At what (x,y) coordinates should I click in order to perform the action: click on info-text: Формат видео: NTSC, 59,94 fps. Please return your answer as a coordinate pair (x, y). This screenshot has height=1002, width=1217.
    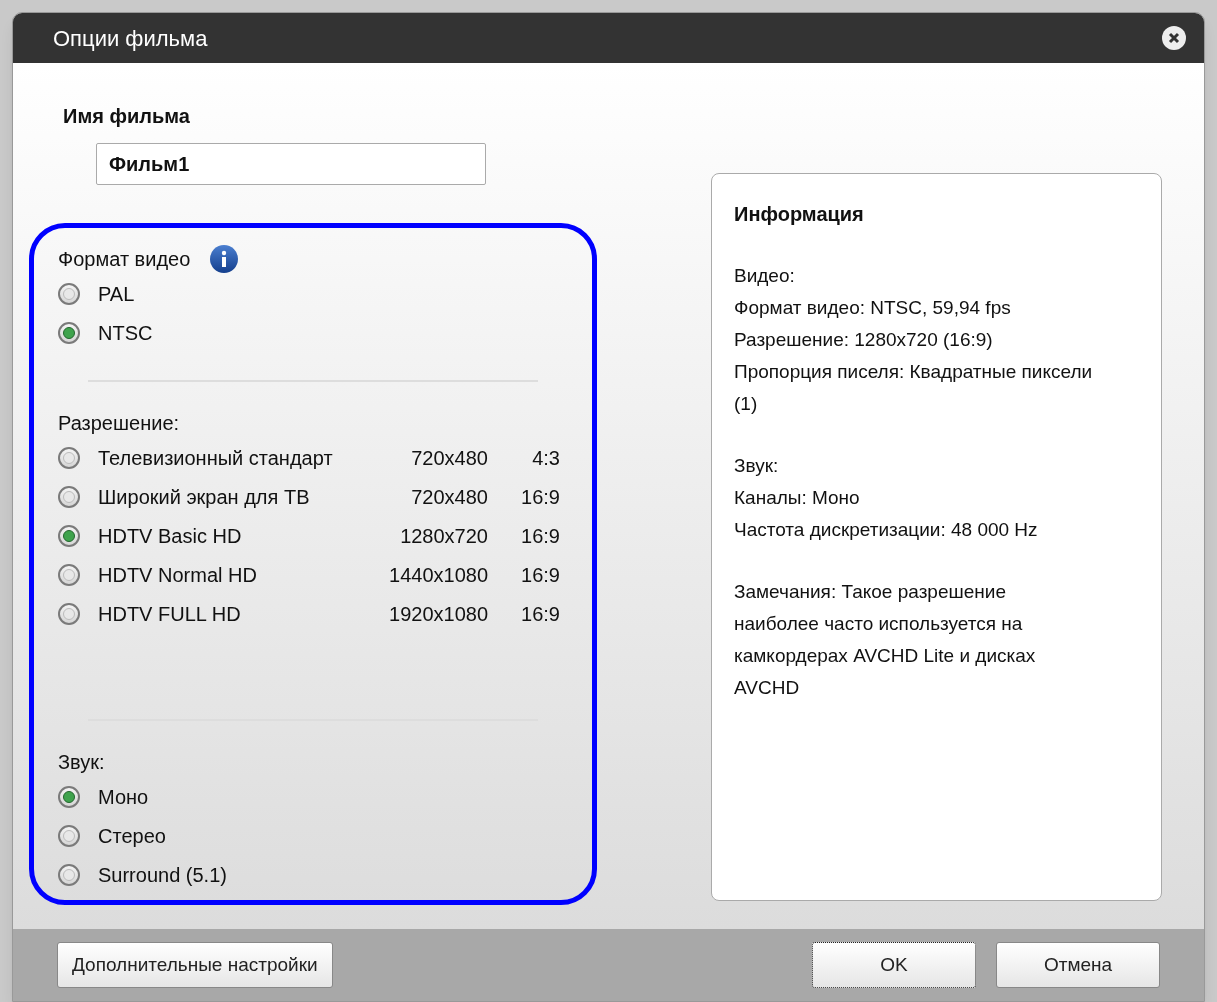
    Looking at the image, I should click on (873, 308).